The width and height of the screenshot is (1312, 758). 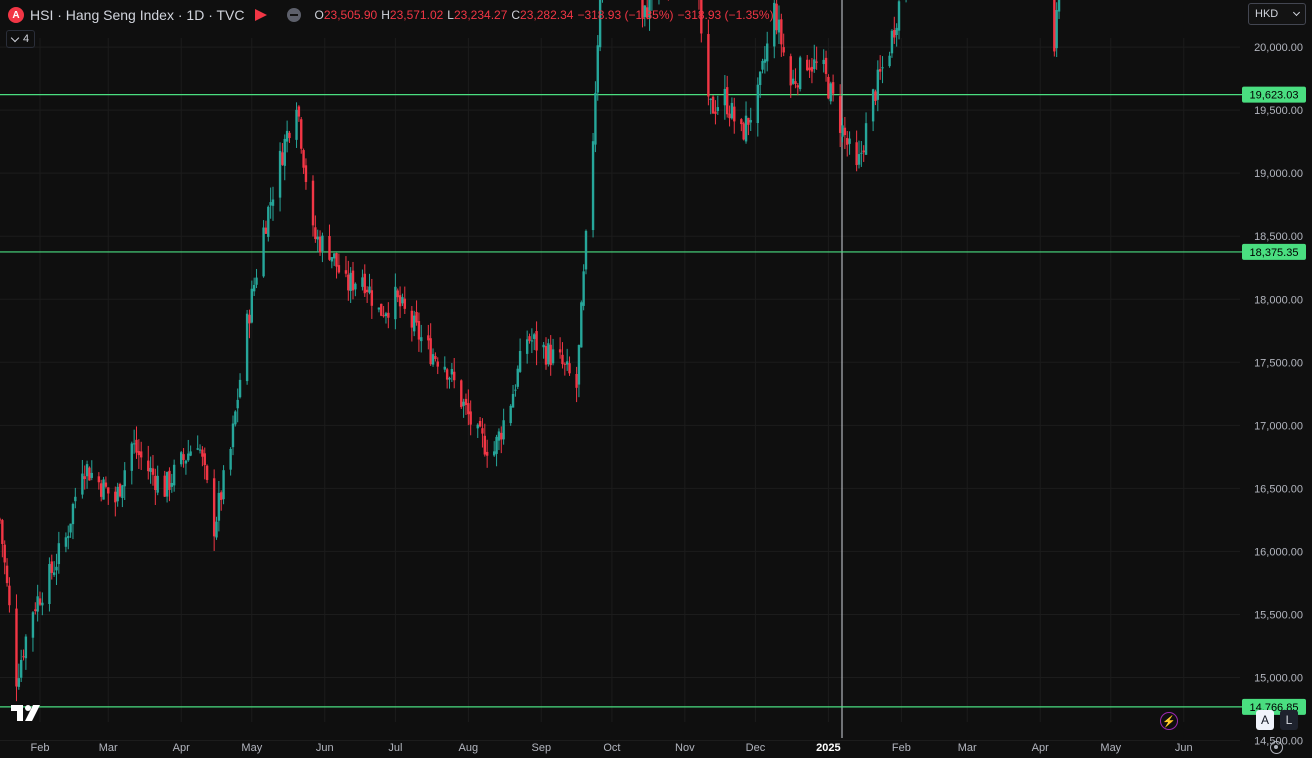 What do you see at coordinates (685, 748) in the screenshot?
I see `x-tick-label: Nov` at bounding box center [685, 748].